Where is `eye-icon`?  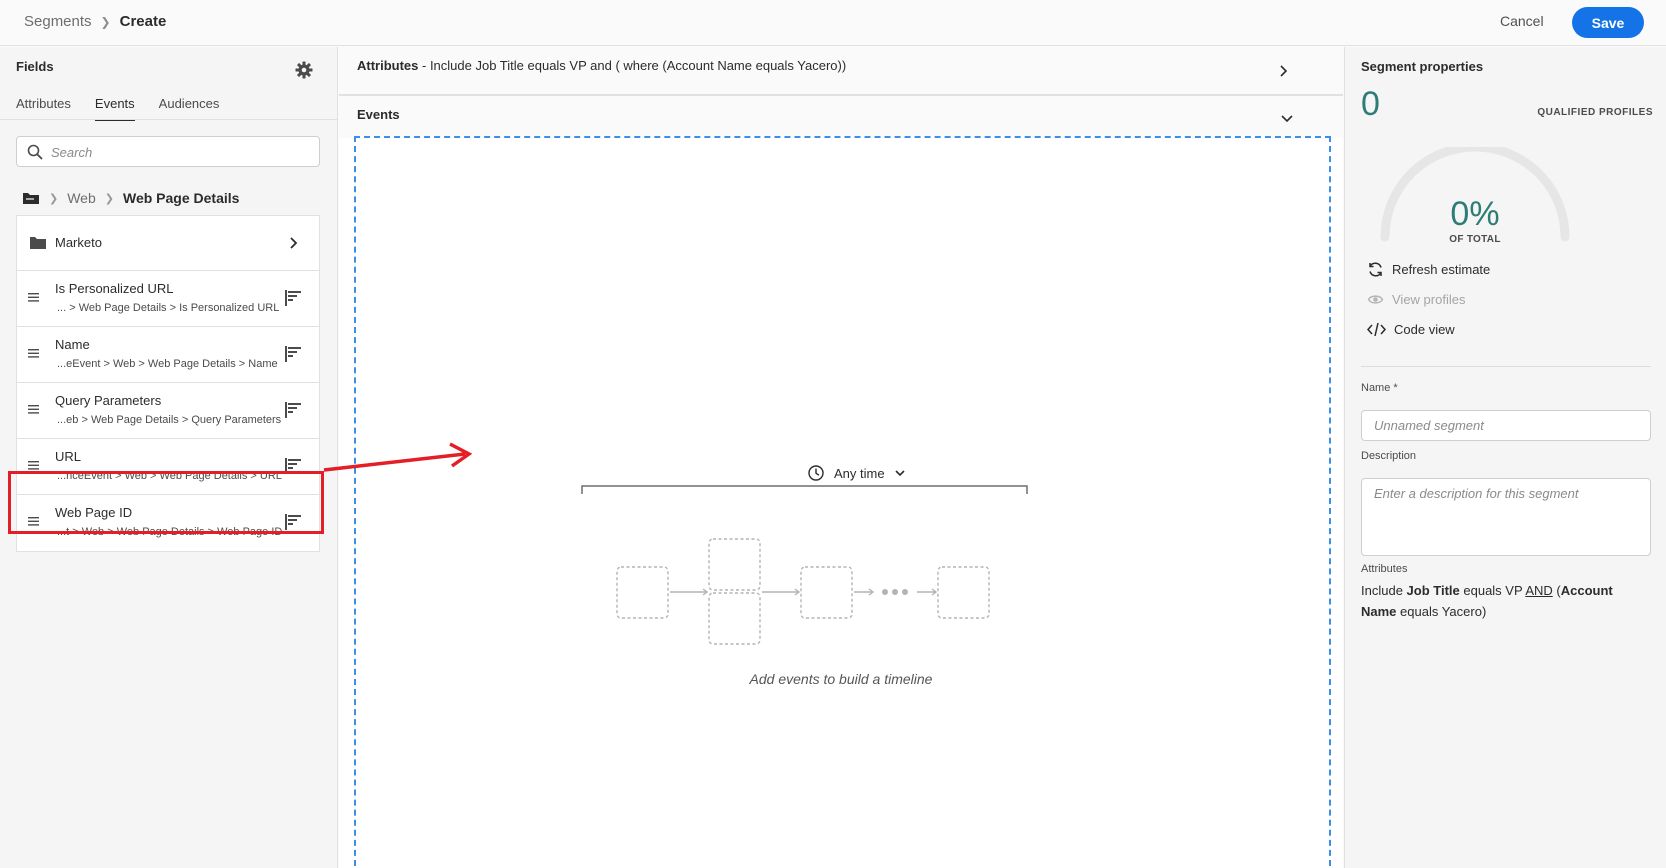
eye-icon is located at coordinates (1375, 299).